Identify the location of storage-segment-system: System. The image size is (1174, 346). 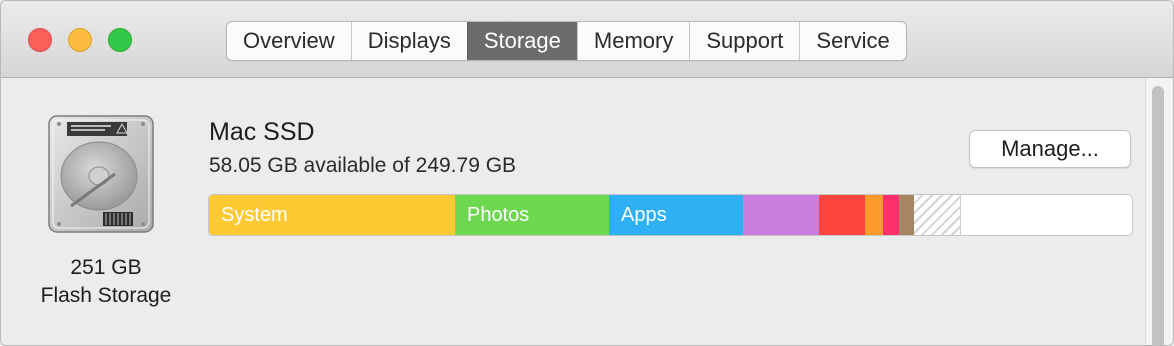
(332, 215).